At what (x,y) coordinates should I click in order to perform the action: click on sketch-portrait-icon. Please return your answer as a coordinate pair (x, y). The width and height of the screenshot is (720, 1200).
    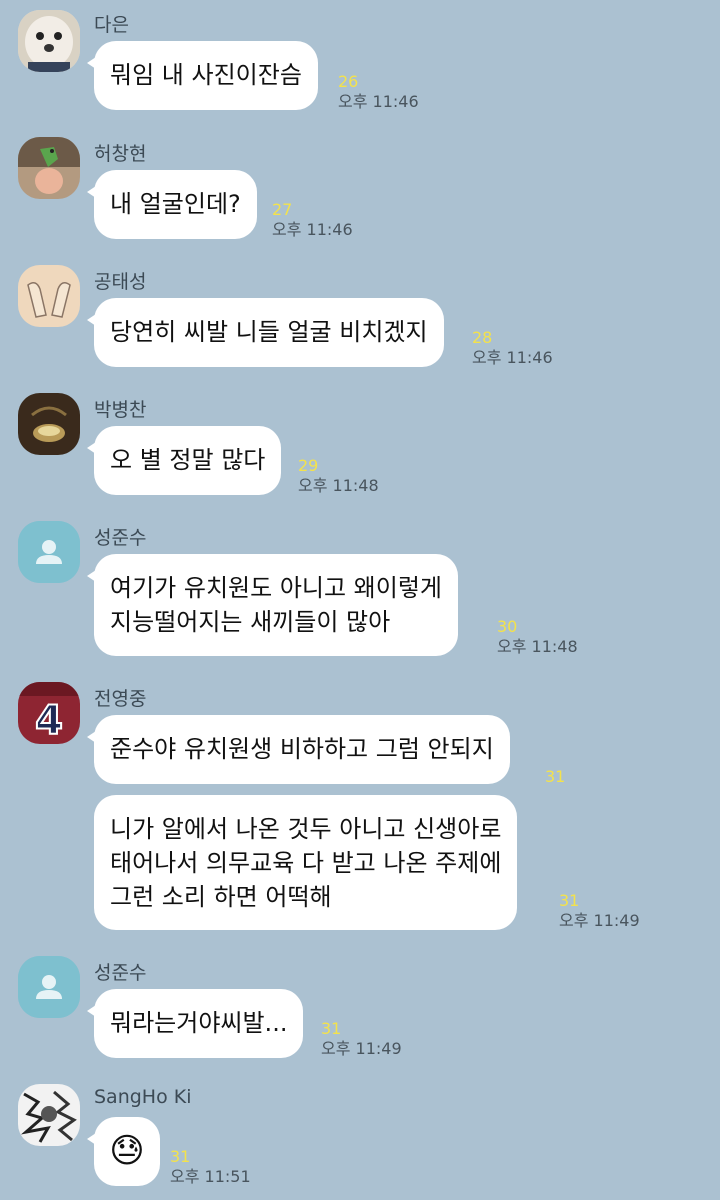
    Looking at the image, I should click on (49, 1115).